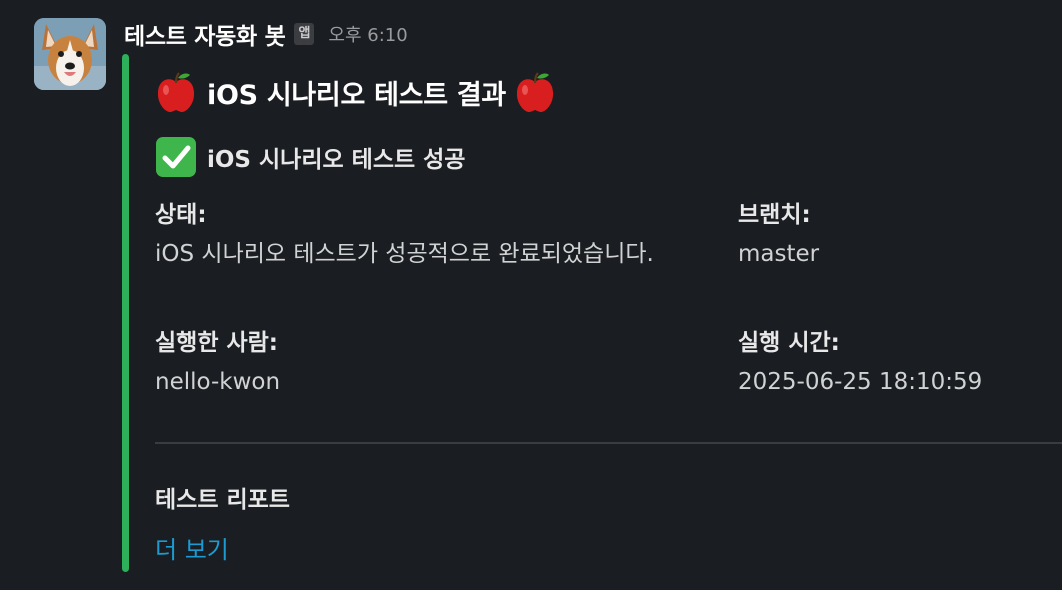 The image size is (1062, 590). Describe the element at coordinates (860, 382) in the screenshot. I see `run-time-value: 2025-06-25 18:10:59` at that location.